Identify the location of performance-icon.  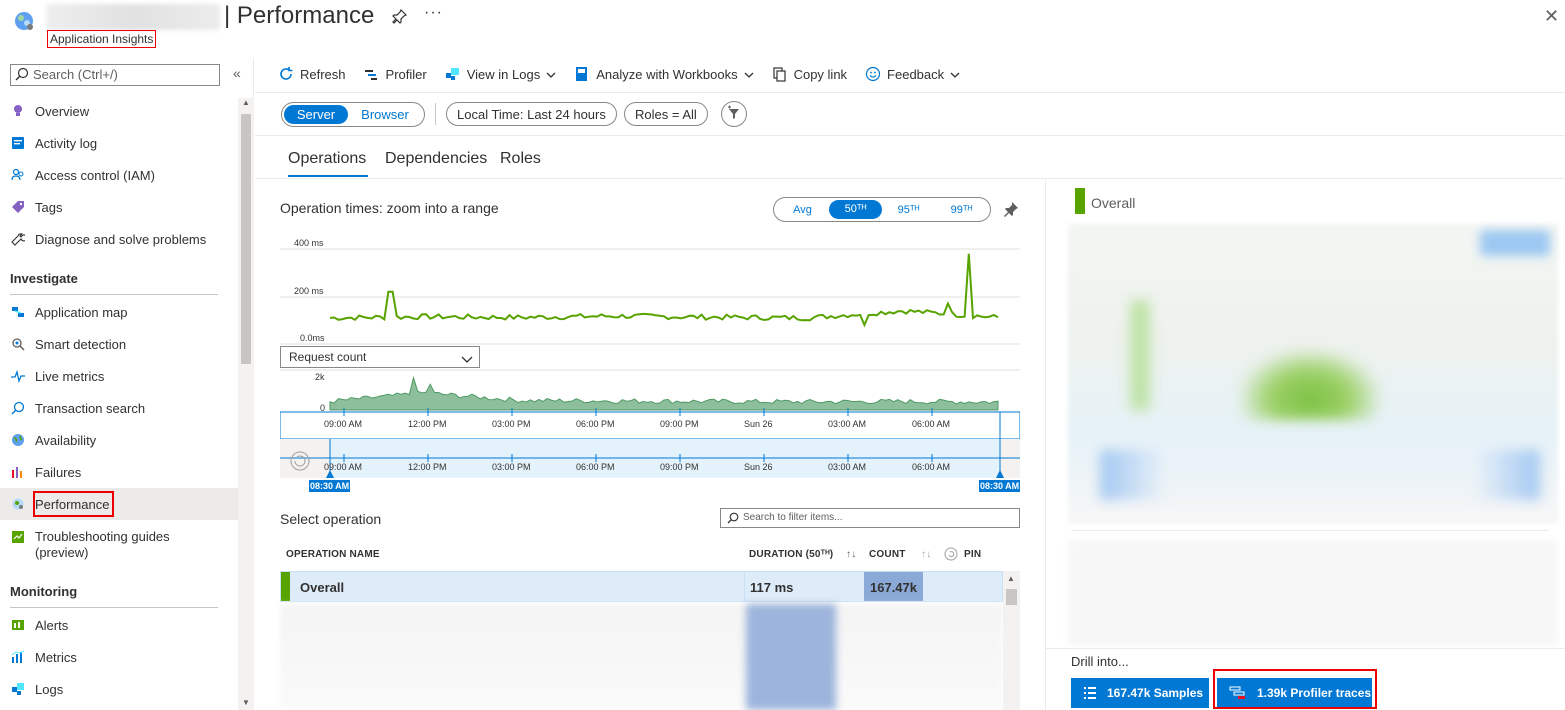
(18, 504).